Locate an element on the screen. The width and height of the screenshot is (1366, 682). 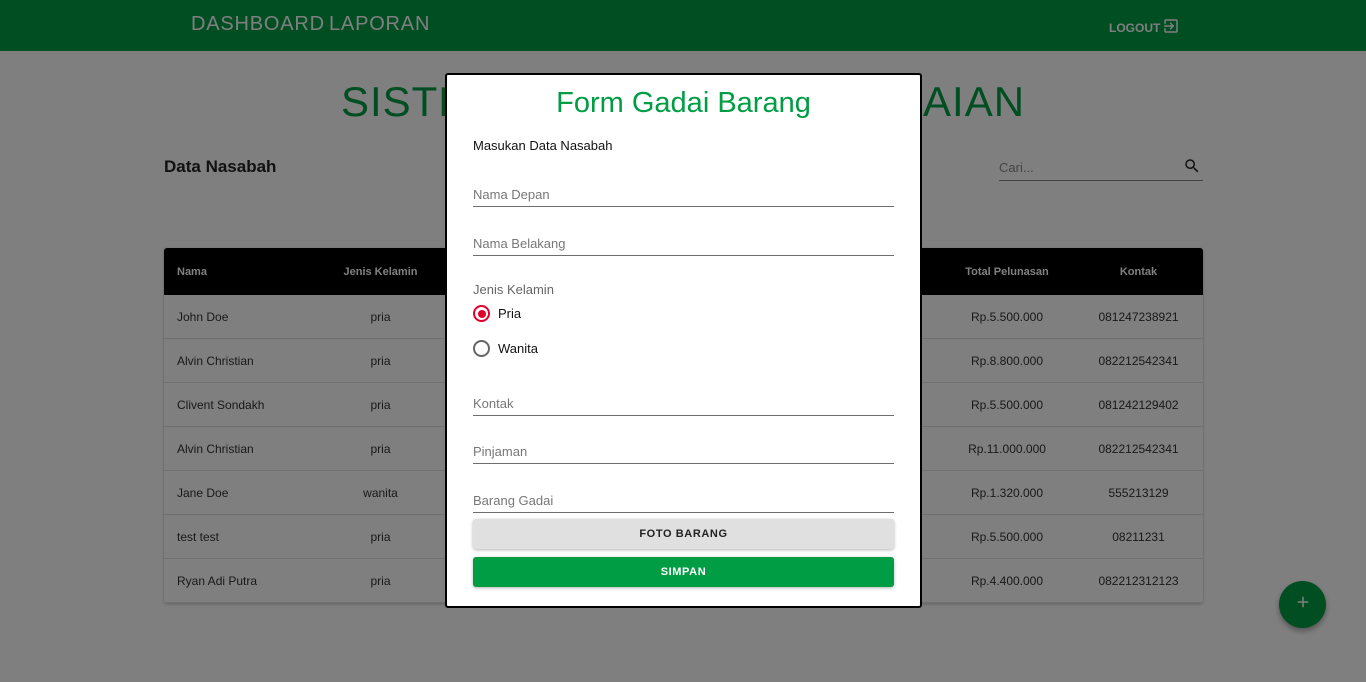
radio-wanita-label: Wanita is located at coordinates (518, 348).